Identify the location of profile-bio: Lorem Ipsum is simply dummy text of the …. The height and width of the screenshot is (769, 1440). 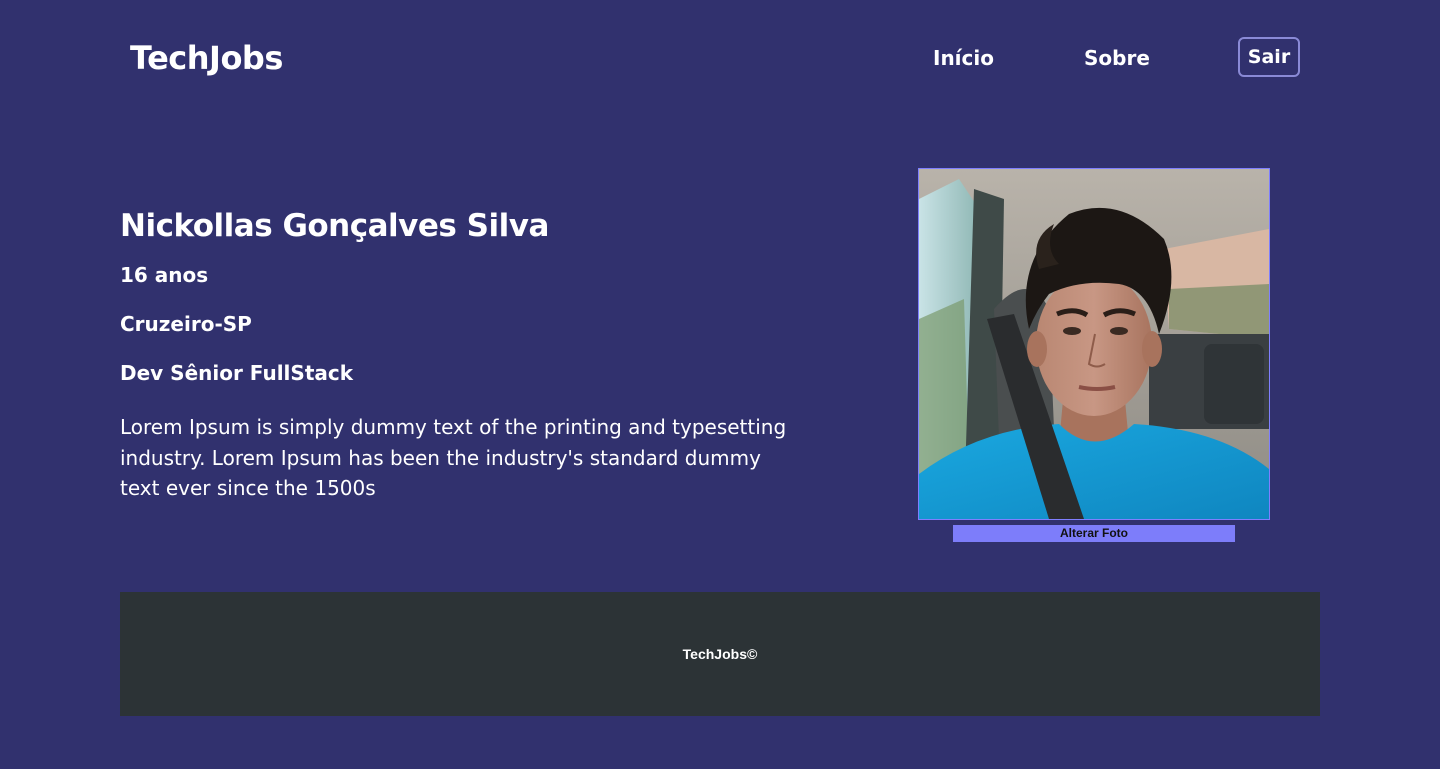
(453, 457).